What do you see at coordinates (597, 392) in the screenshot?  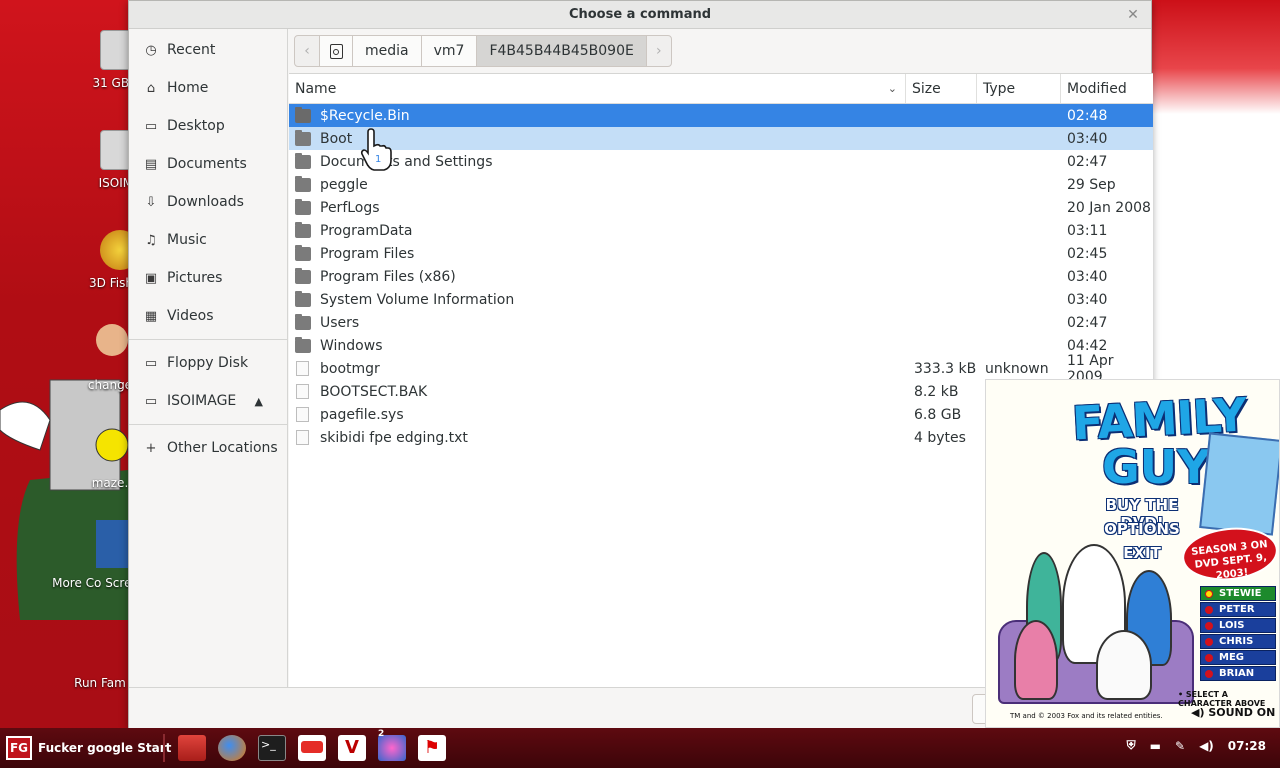 I see `file-name-cell: BOOTSECT.BAK` at bounding box center [597, 392].